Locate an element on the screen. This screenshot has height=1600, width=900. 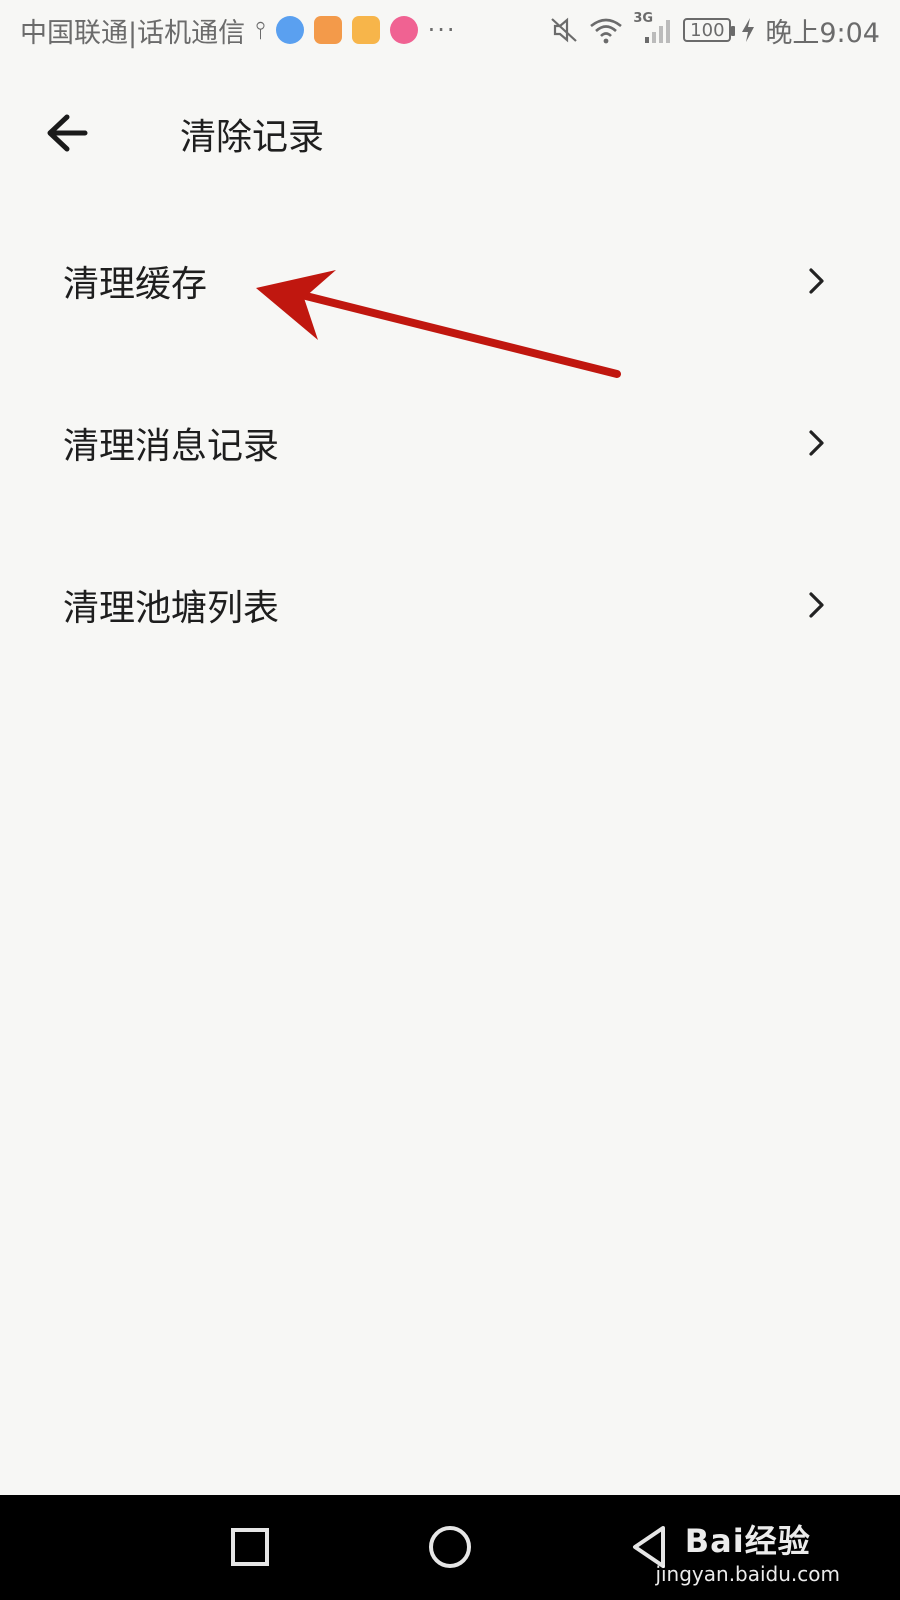
charging-icon is located at coordinates (748, 30).